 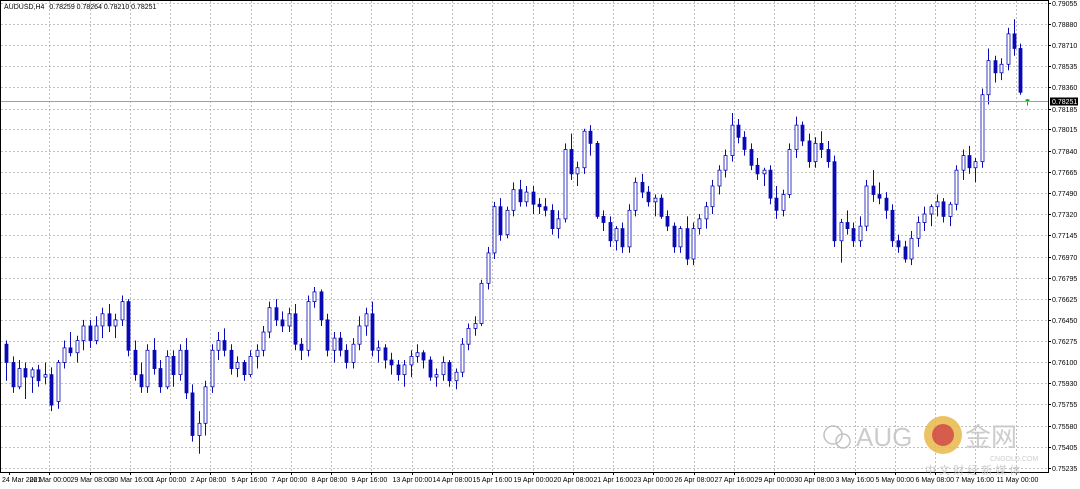 I want to click on watermark-brand-cn: 金网, so click(x=991, y=437).